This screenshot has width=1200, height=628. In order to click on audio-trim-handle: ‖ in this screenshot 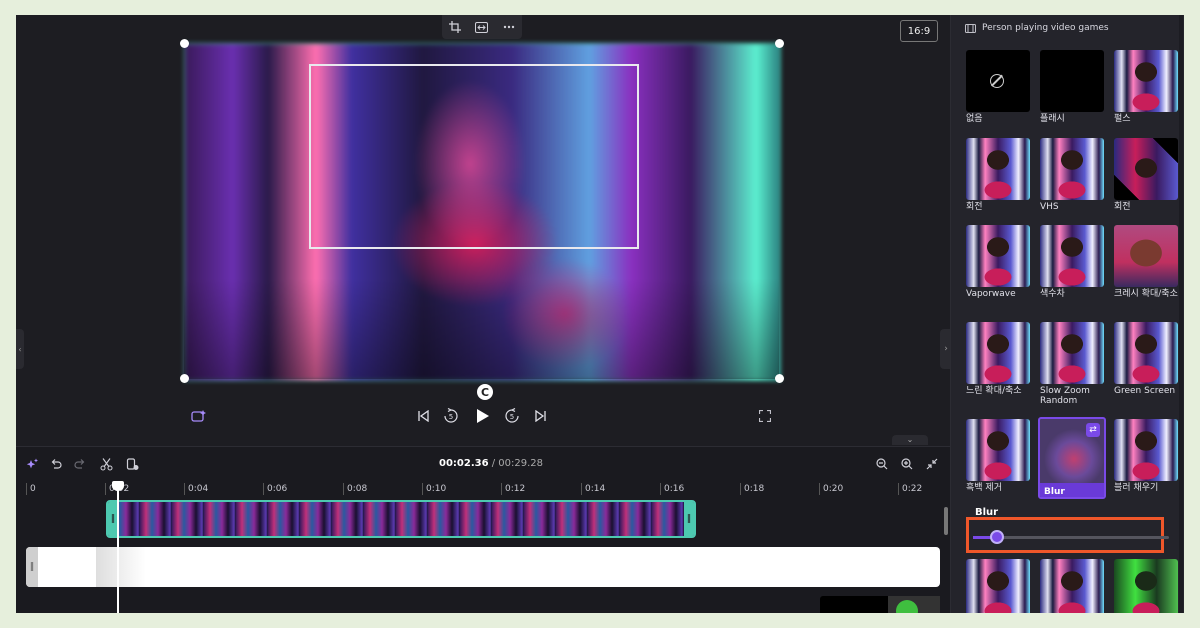, I will do `click(32, 567)`.